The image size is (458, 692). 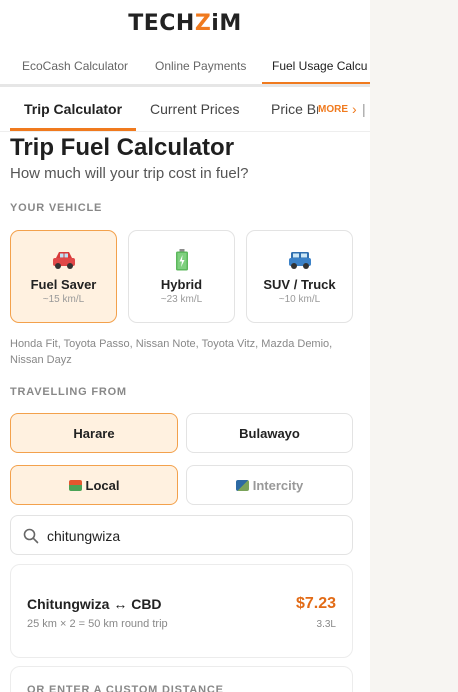 What do you see at coordinates (73, 129) in the screenshot?
I see `active-subtab-indicator` at bounding box center [73, 129].